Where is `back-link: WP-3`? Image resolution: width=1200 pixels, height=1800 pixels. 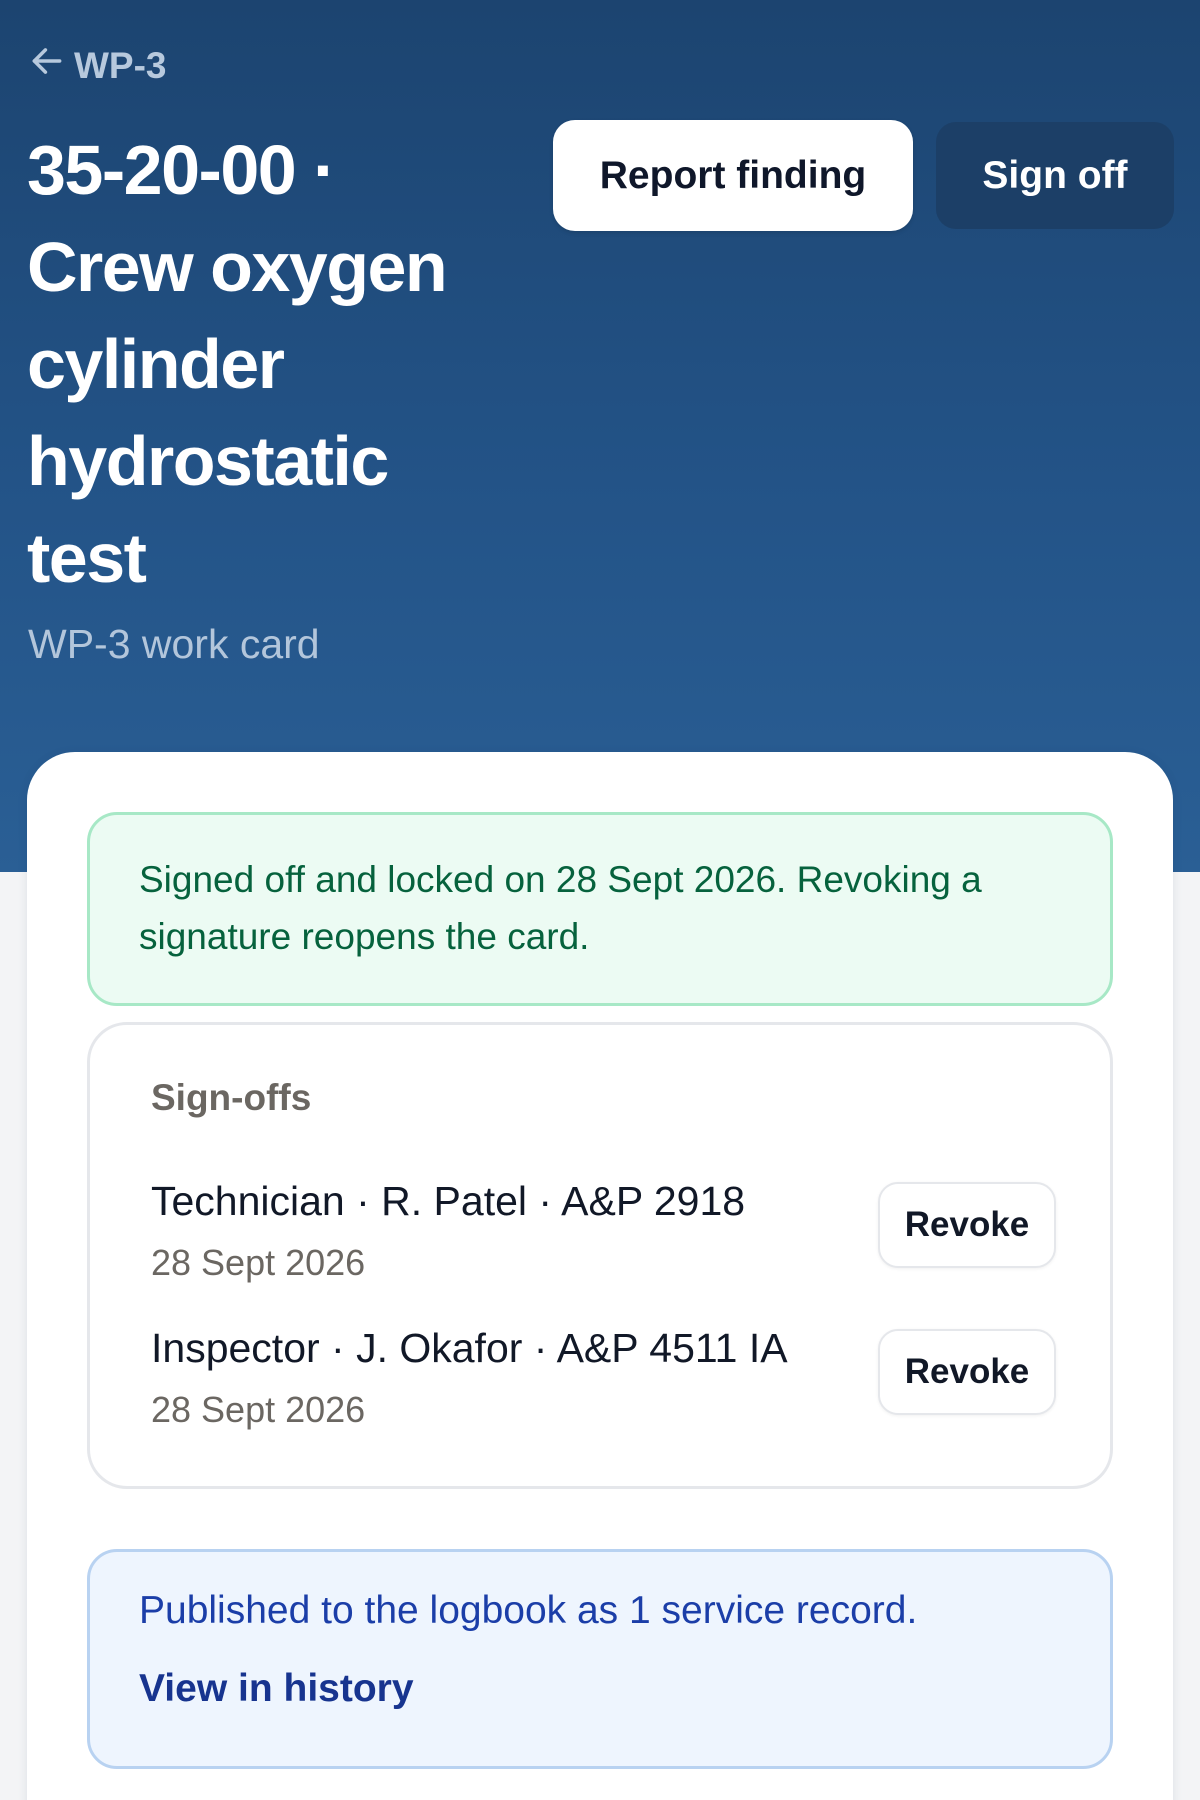 back-link: WP-3 is located at coordinates (97, 65).